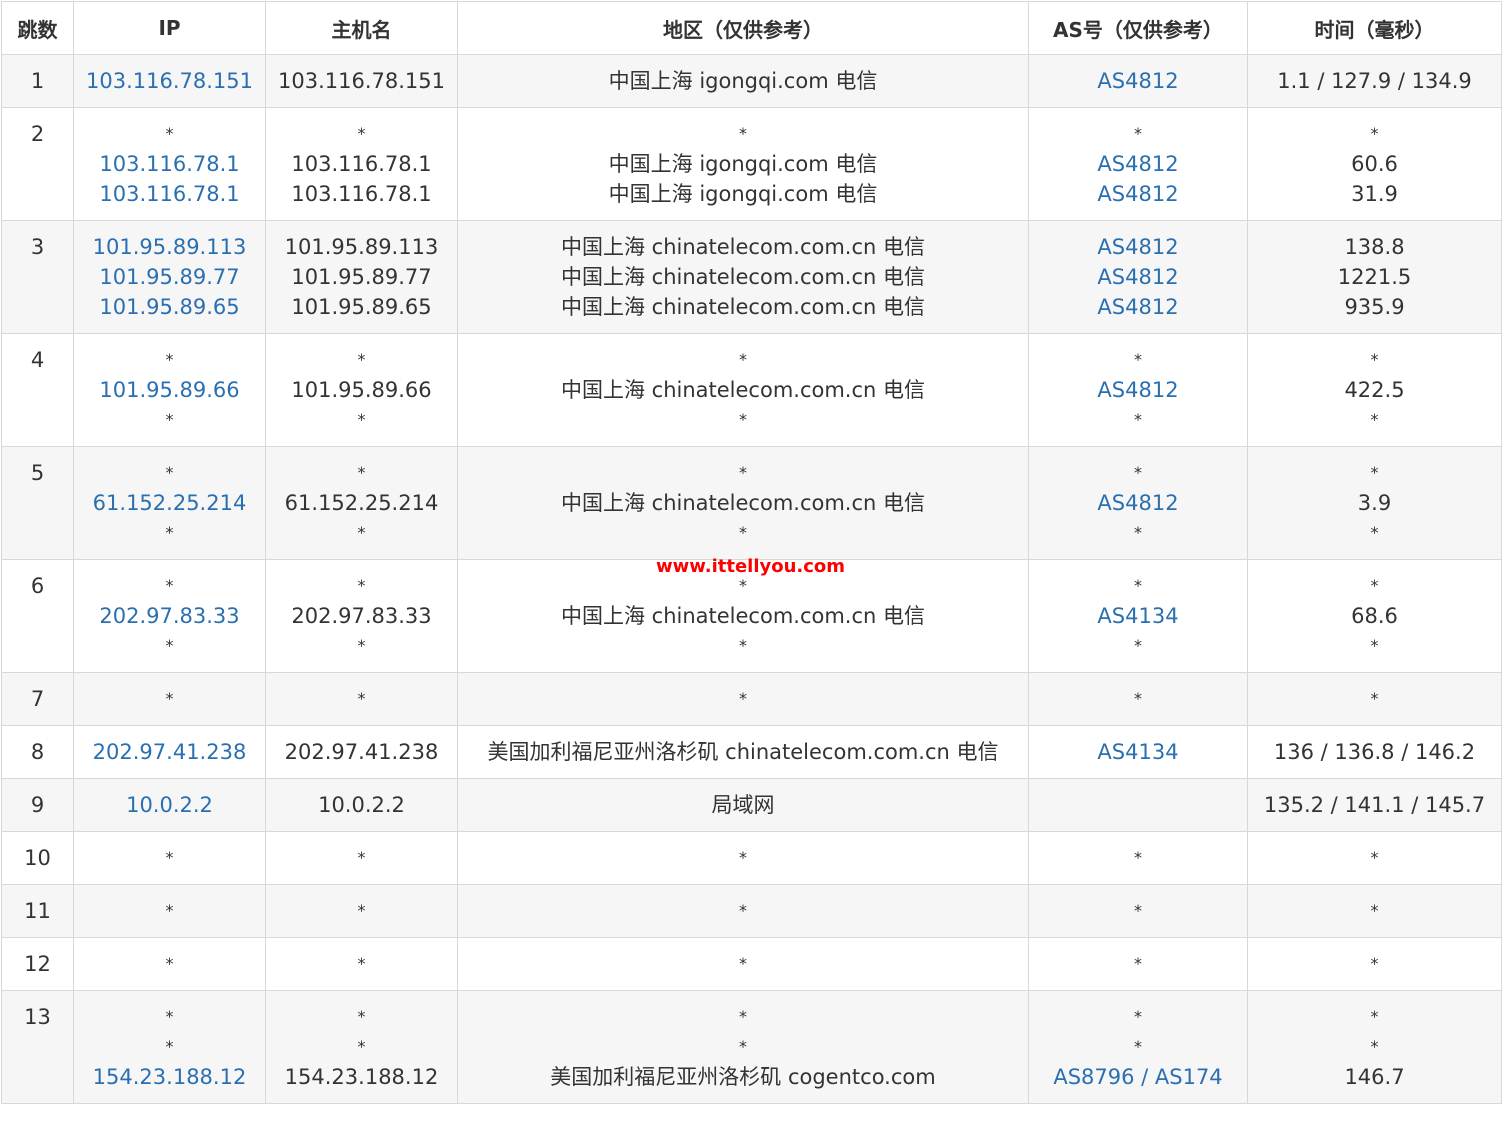 Image resolution: width=1504 pixels, height=1136 pixels. What do you see at coordinates (169, 805) in the screenshot?
I see `ip-value-link: 10.0.2.2` at bounding box center [169, 805].